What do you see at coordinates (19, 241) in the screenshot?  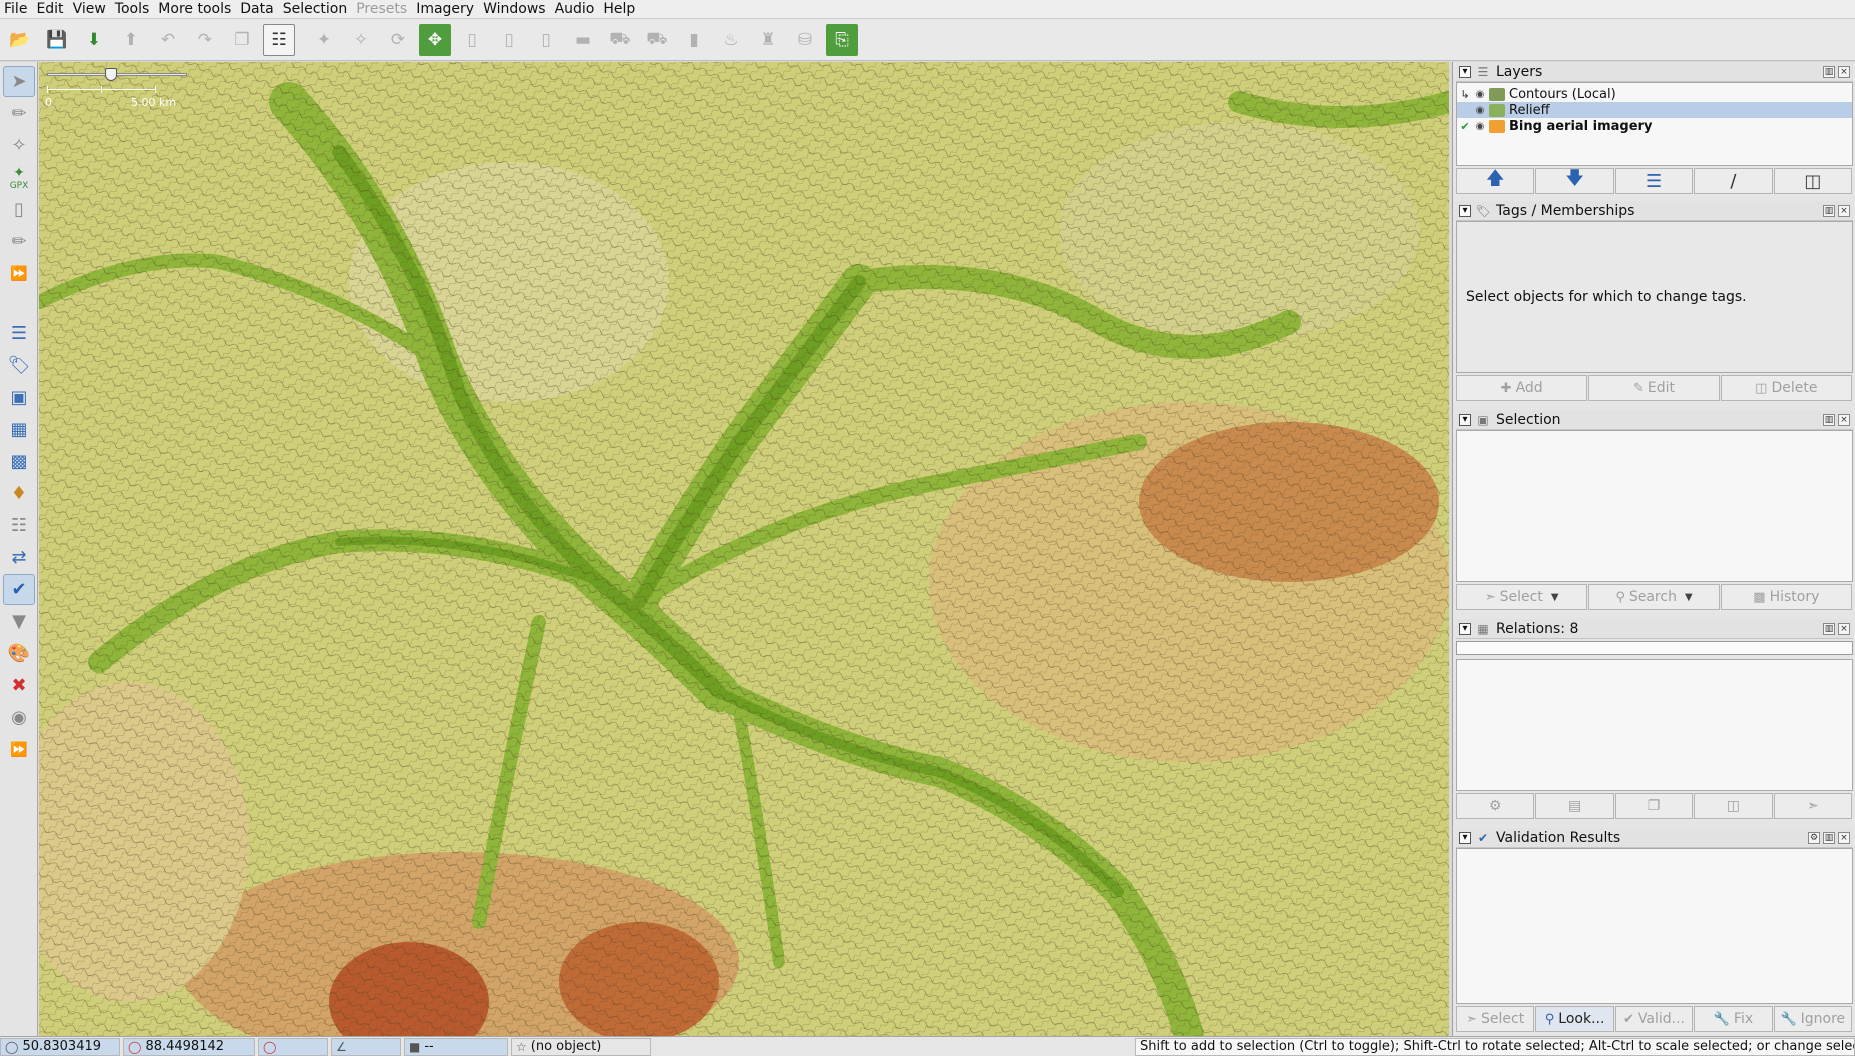 I see `lasso-icon: ✏` at bounding box center [19, 241].